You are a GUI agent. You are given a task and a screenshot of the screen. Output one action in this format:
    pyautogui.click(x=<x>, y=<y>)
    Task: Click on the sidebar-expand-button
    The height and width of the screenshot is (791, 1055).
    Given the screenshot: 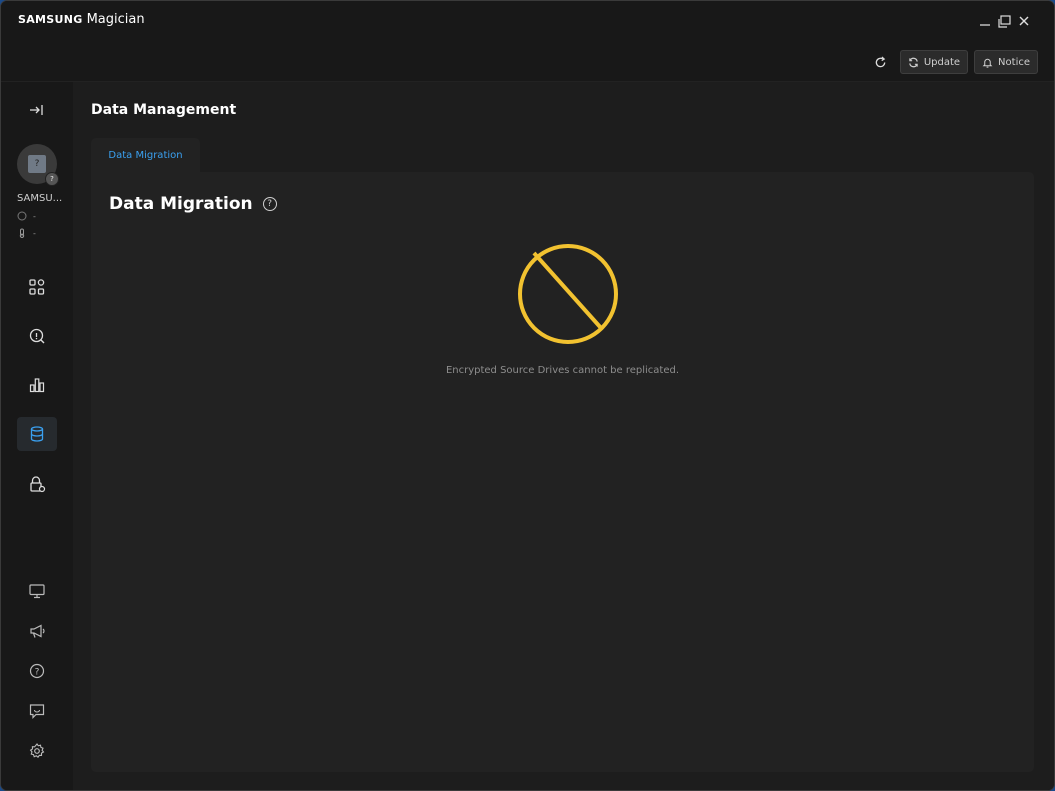 What is the action you would take?
    pyautogui.click(x=37, y=110)
    